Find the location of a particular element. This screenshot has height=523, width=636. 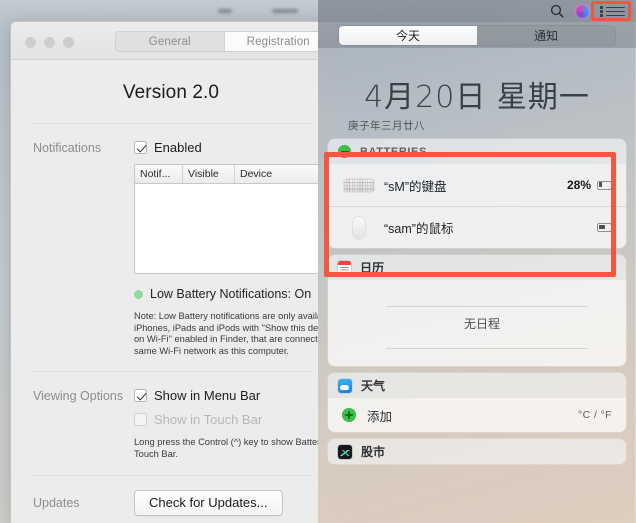

calendar-widget-body: 无日程 is located at coordinates (477, 323).